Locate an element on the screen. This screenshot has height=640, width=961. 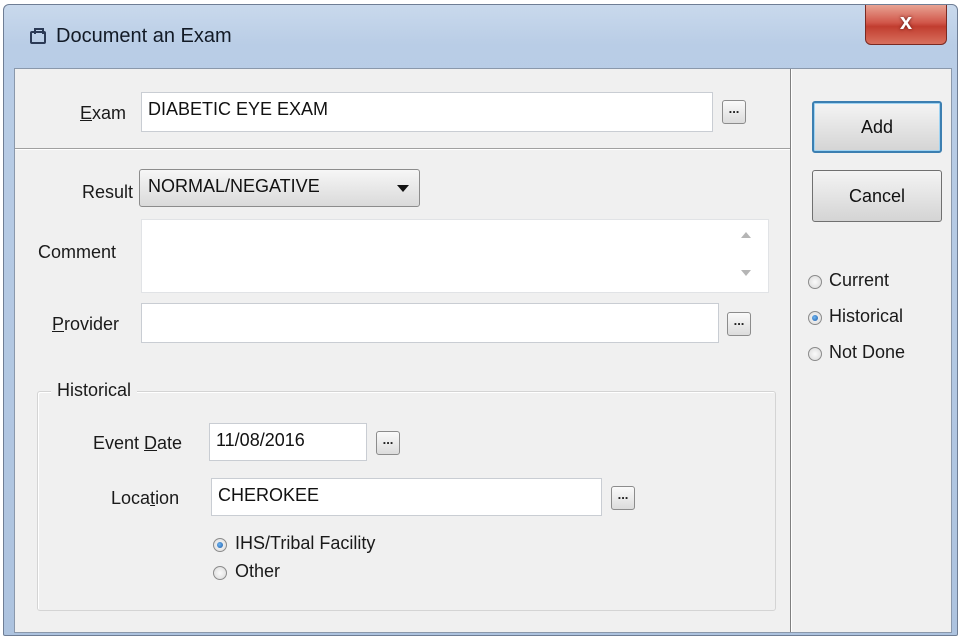
close-button: x is located at coordinates (906, 25).